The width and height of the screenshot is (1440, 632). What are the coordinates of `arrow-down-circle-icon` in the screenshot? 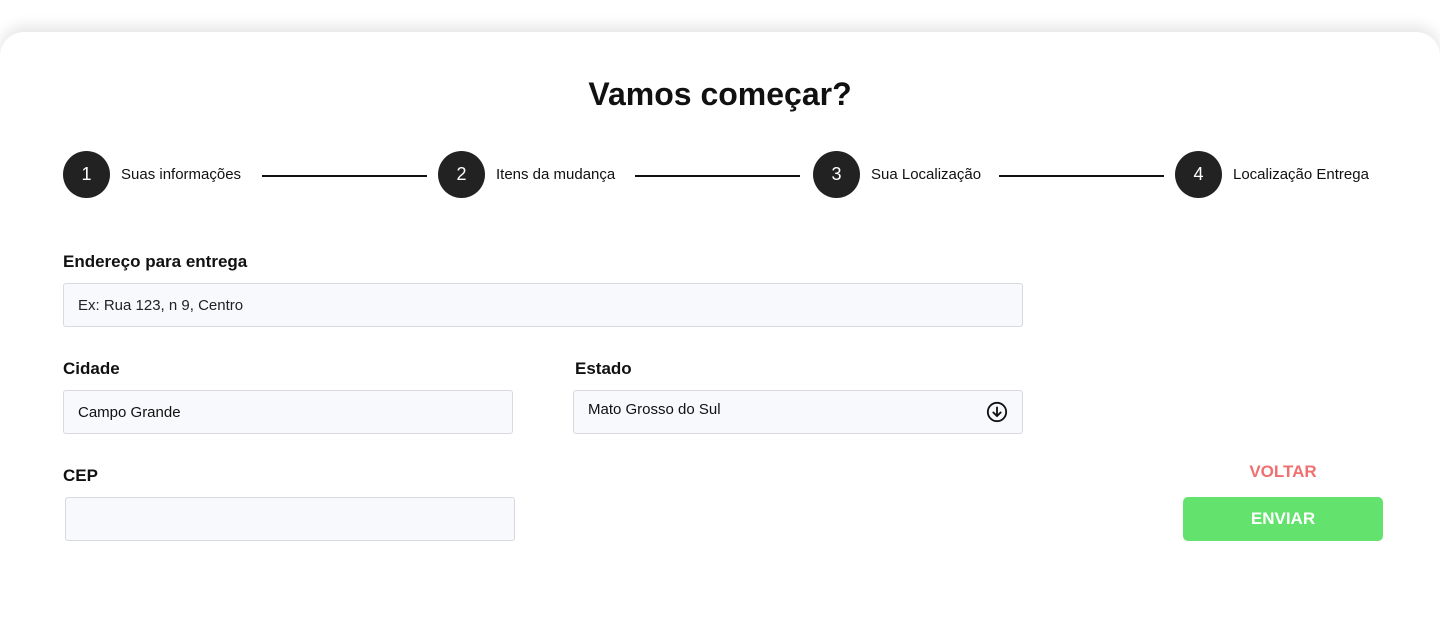 It's located at (997, 412).